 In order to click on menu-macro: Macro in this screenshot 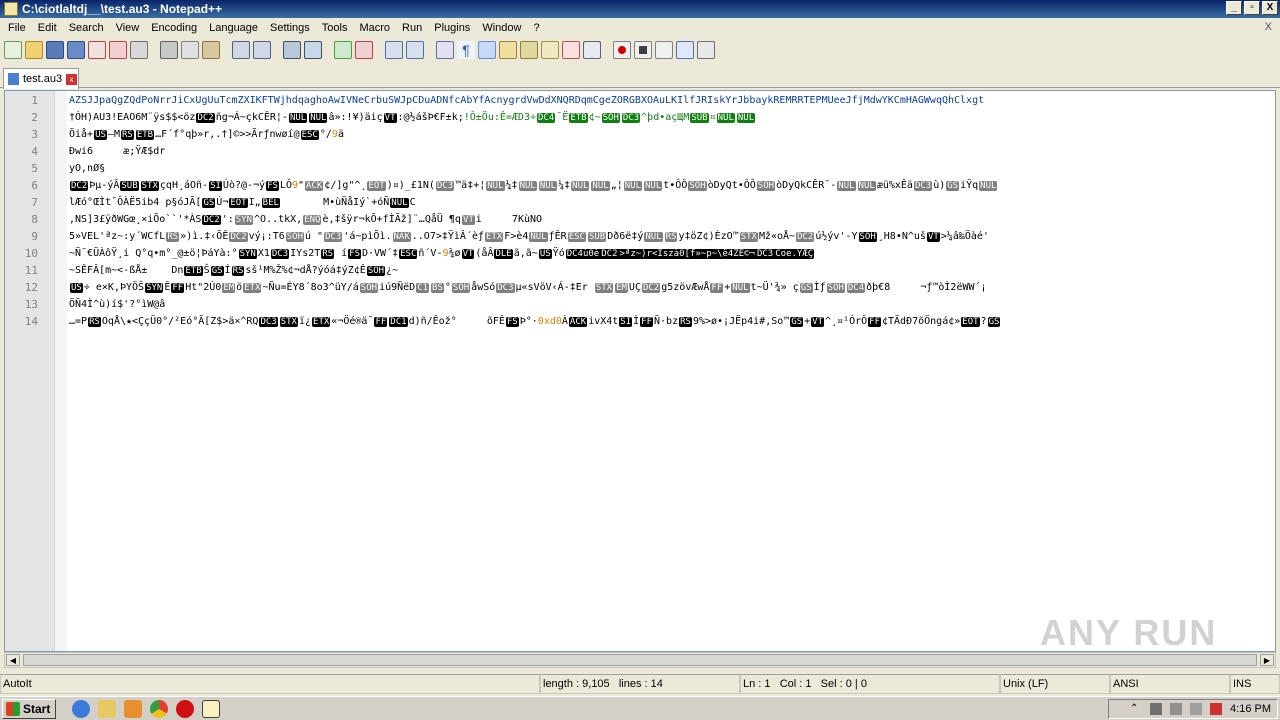, I will do `click(374, 28)`.